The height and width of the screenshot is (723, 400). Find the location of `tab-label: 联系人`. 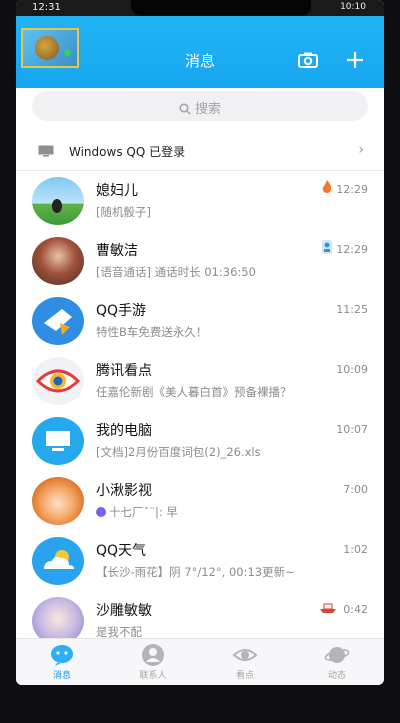

tab-label: 联系人 is located at coordinates (153, 676).